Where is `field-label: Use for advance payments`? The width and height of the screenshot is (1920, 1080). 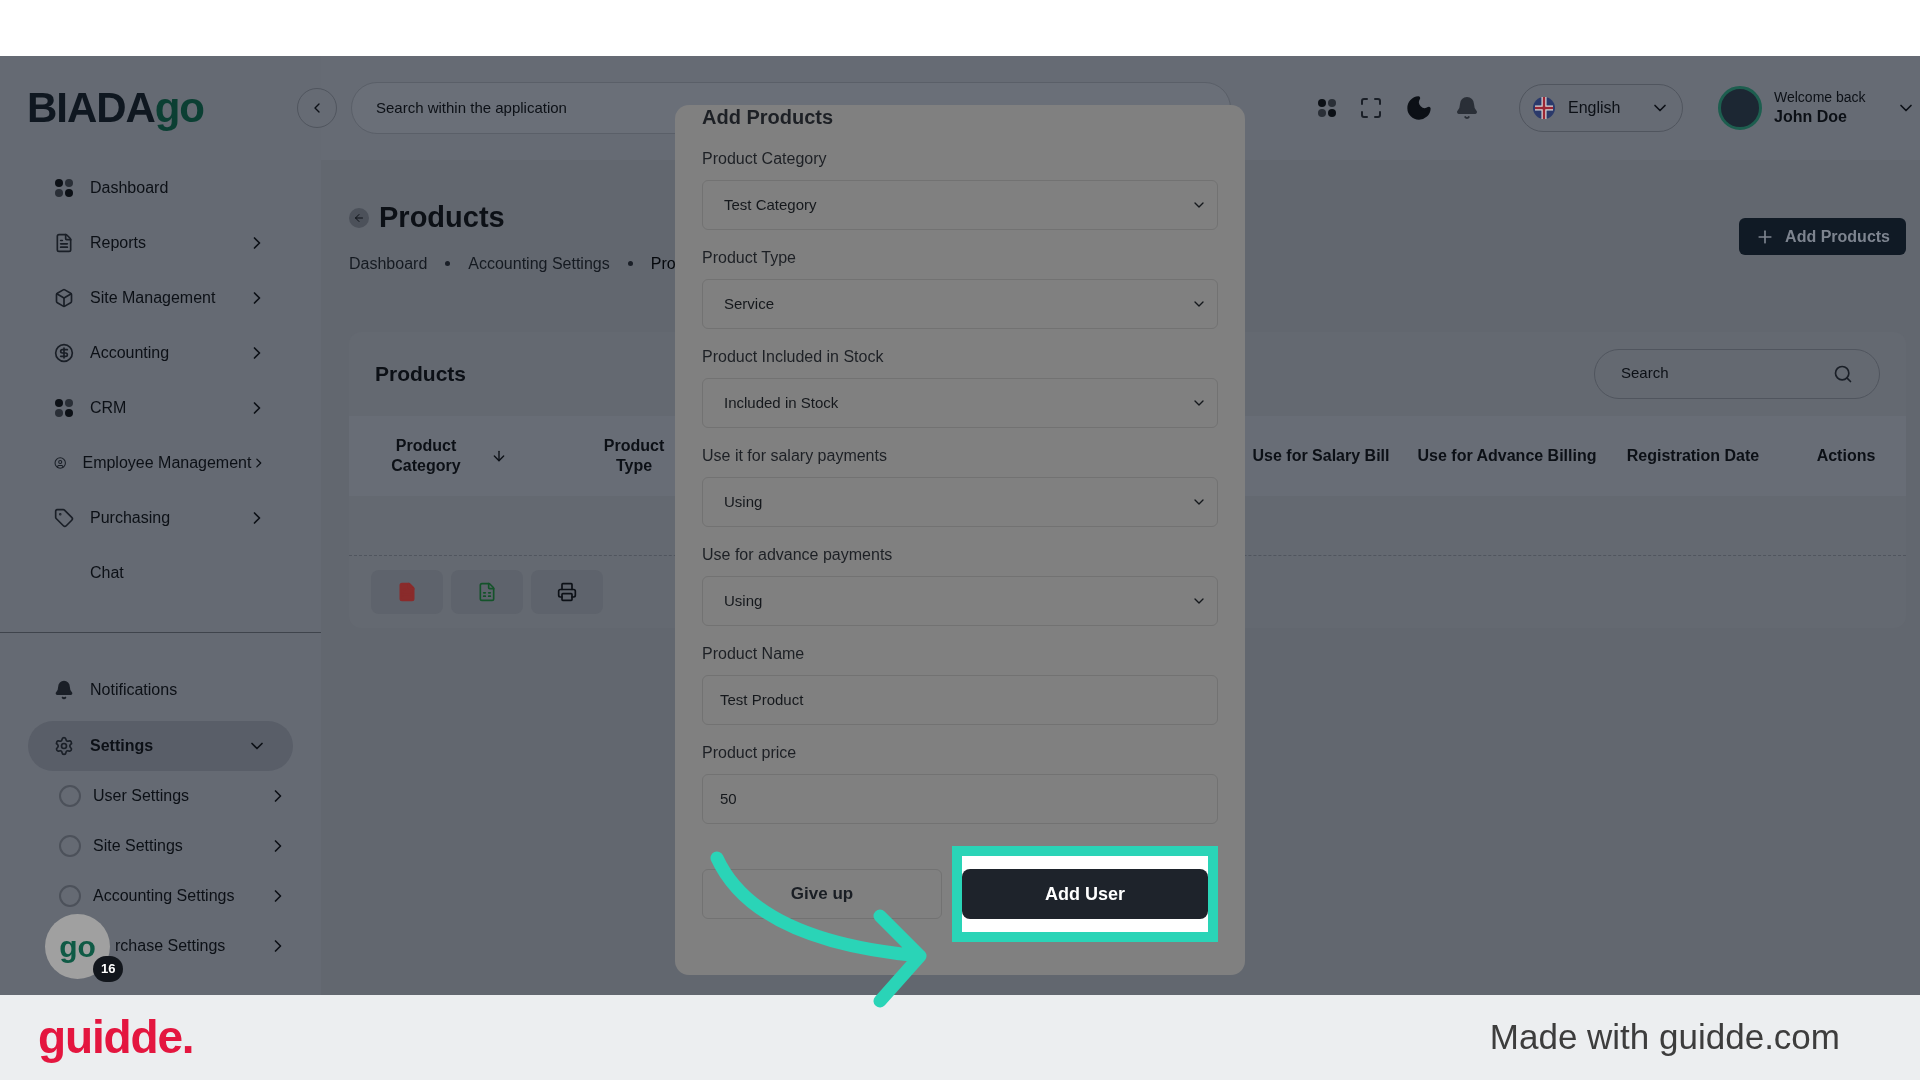 field-label: Use for advance payments is located at coordinates (798, 555).